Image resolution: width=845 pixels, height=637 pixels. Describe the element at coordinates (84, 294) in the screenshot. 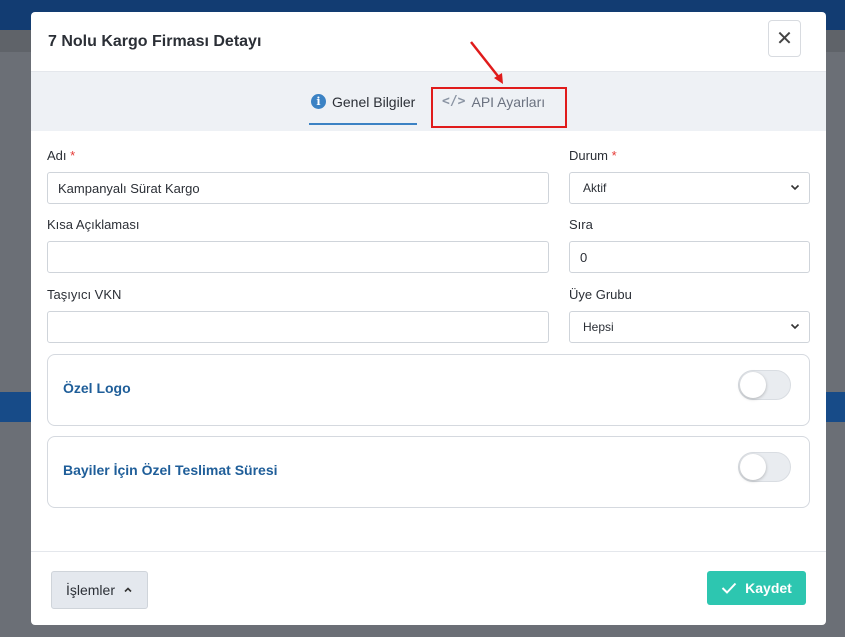

I see `tasiyici-vkn-label: Taşıyıcı VKN` at that location.